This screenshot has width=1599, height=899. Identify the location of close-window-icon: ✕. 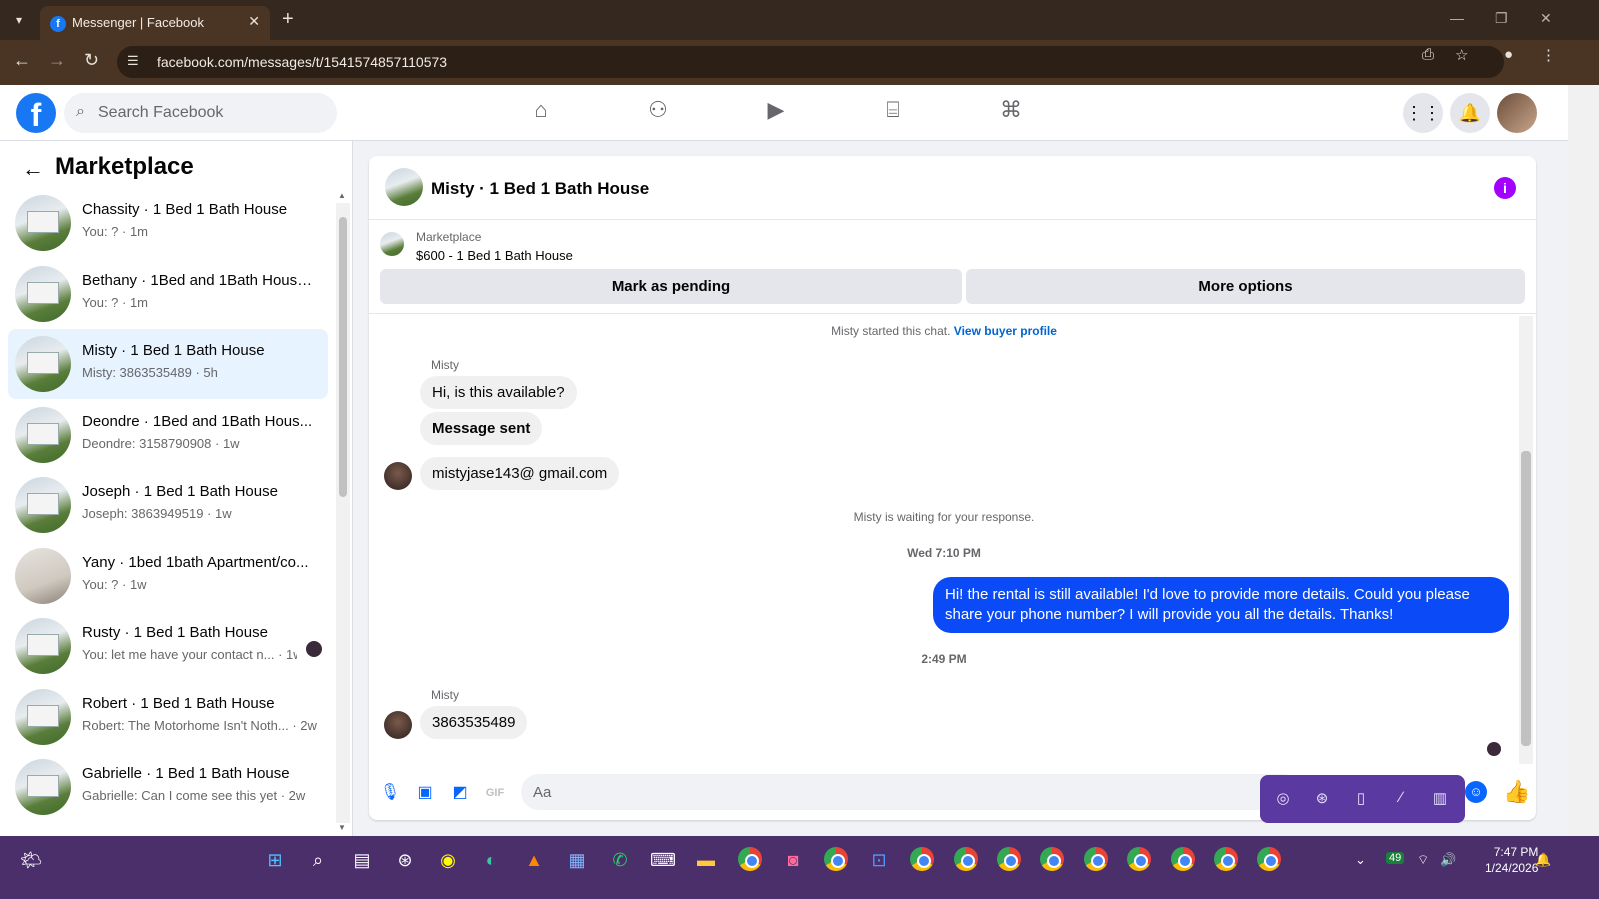
(1546, 18).